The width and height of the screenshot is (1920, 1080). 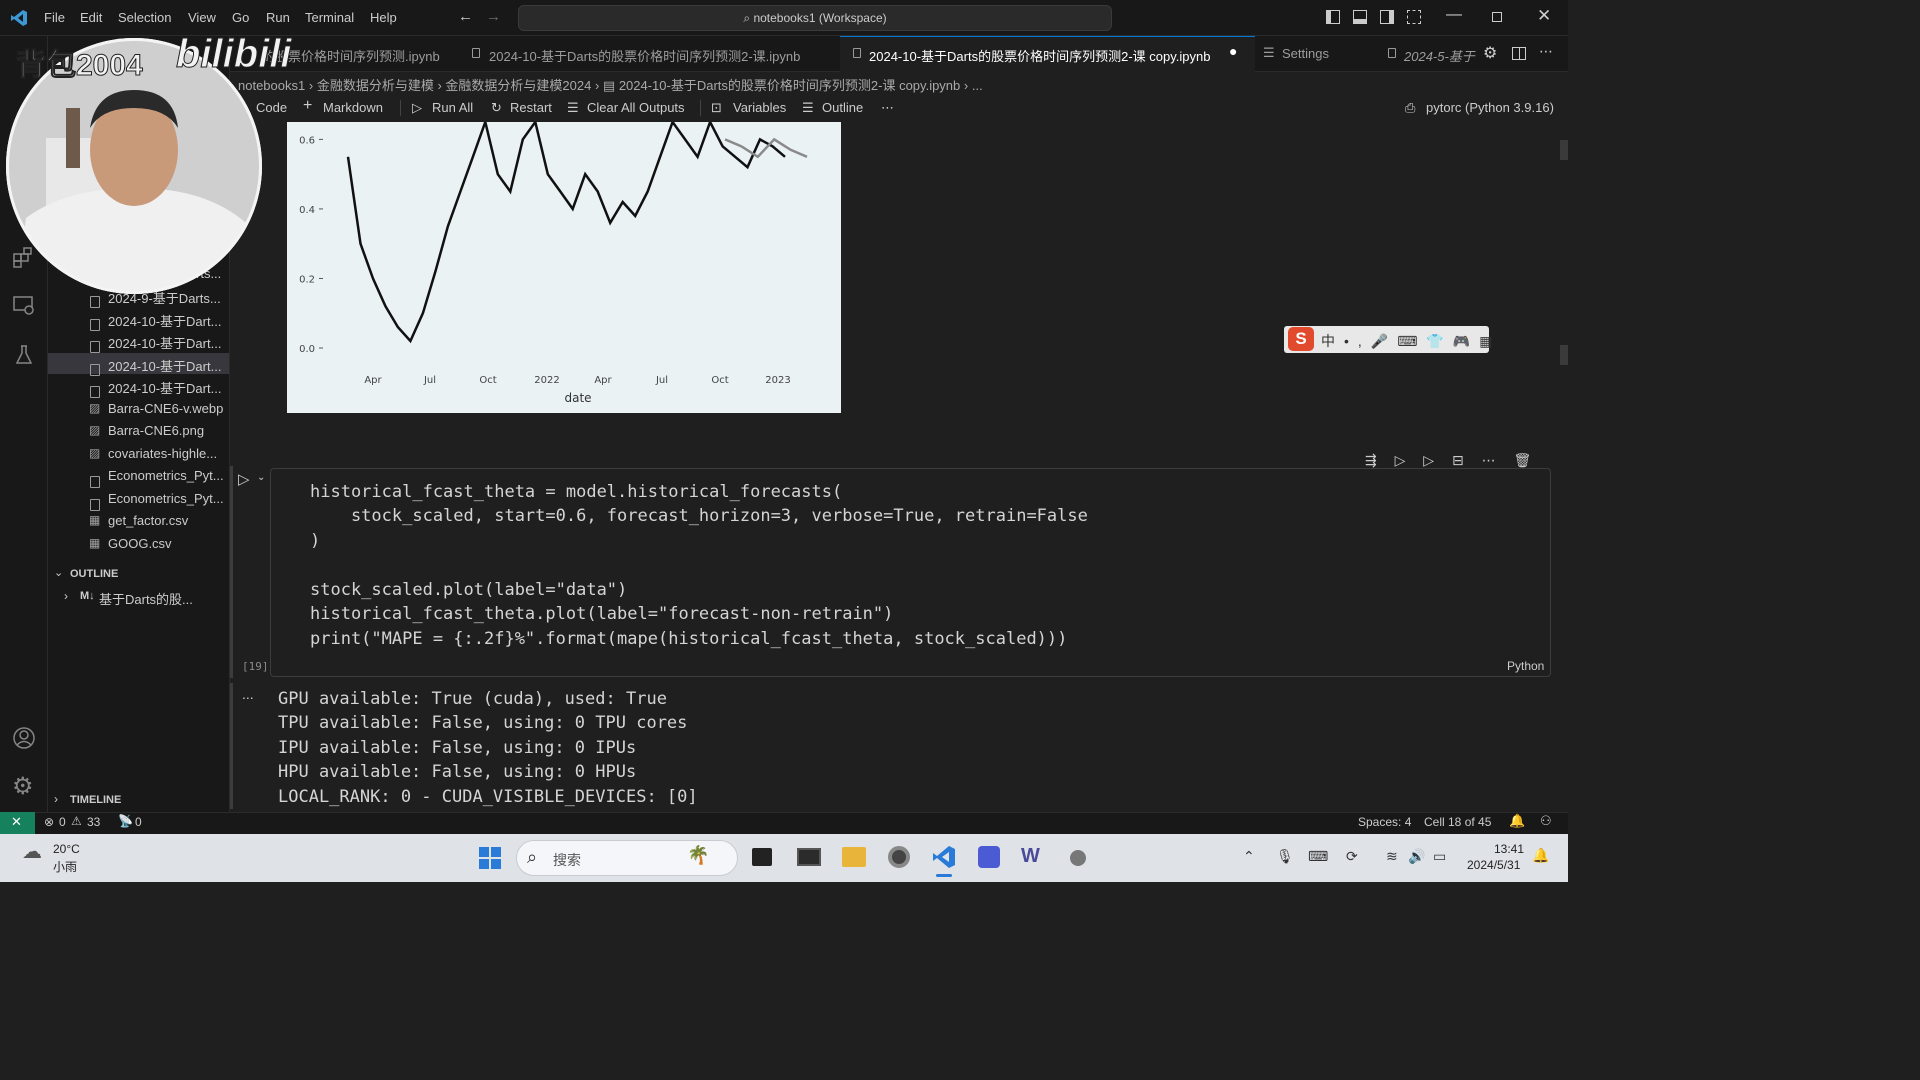 What do you see at coordinates (1333, 17) in the screenshot?
I see `toggle-sidebar-icon` at bounding box center [1333, 17].